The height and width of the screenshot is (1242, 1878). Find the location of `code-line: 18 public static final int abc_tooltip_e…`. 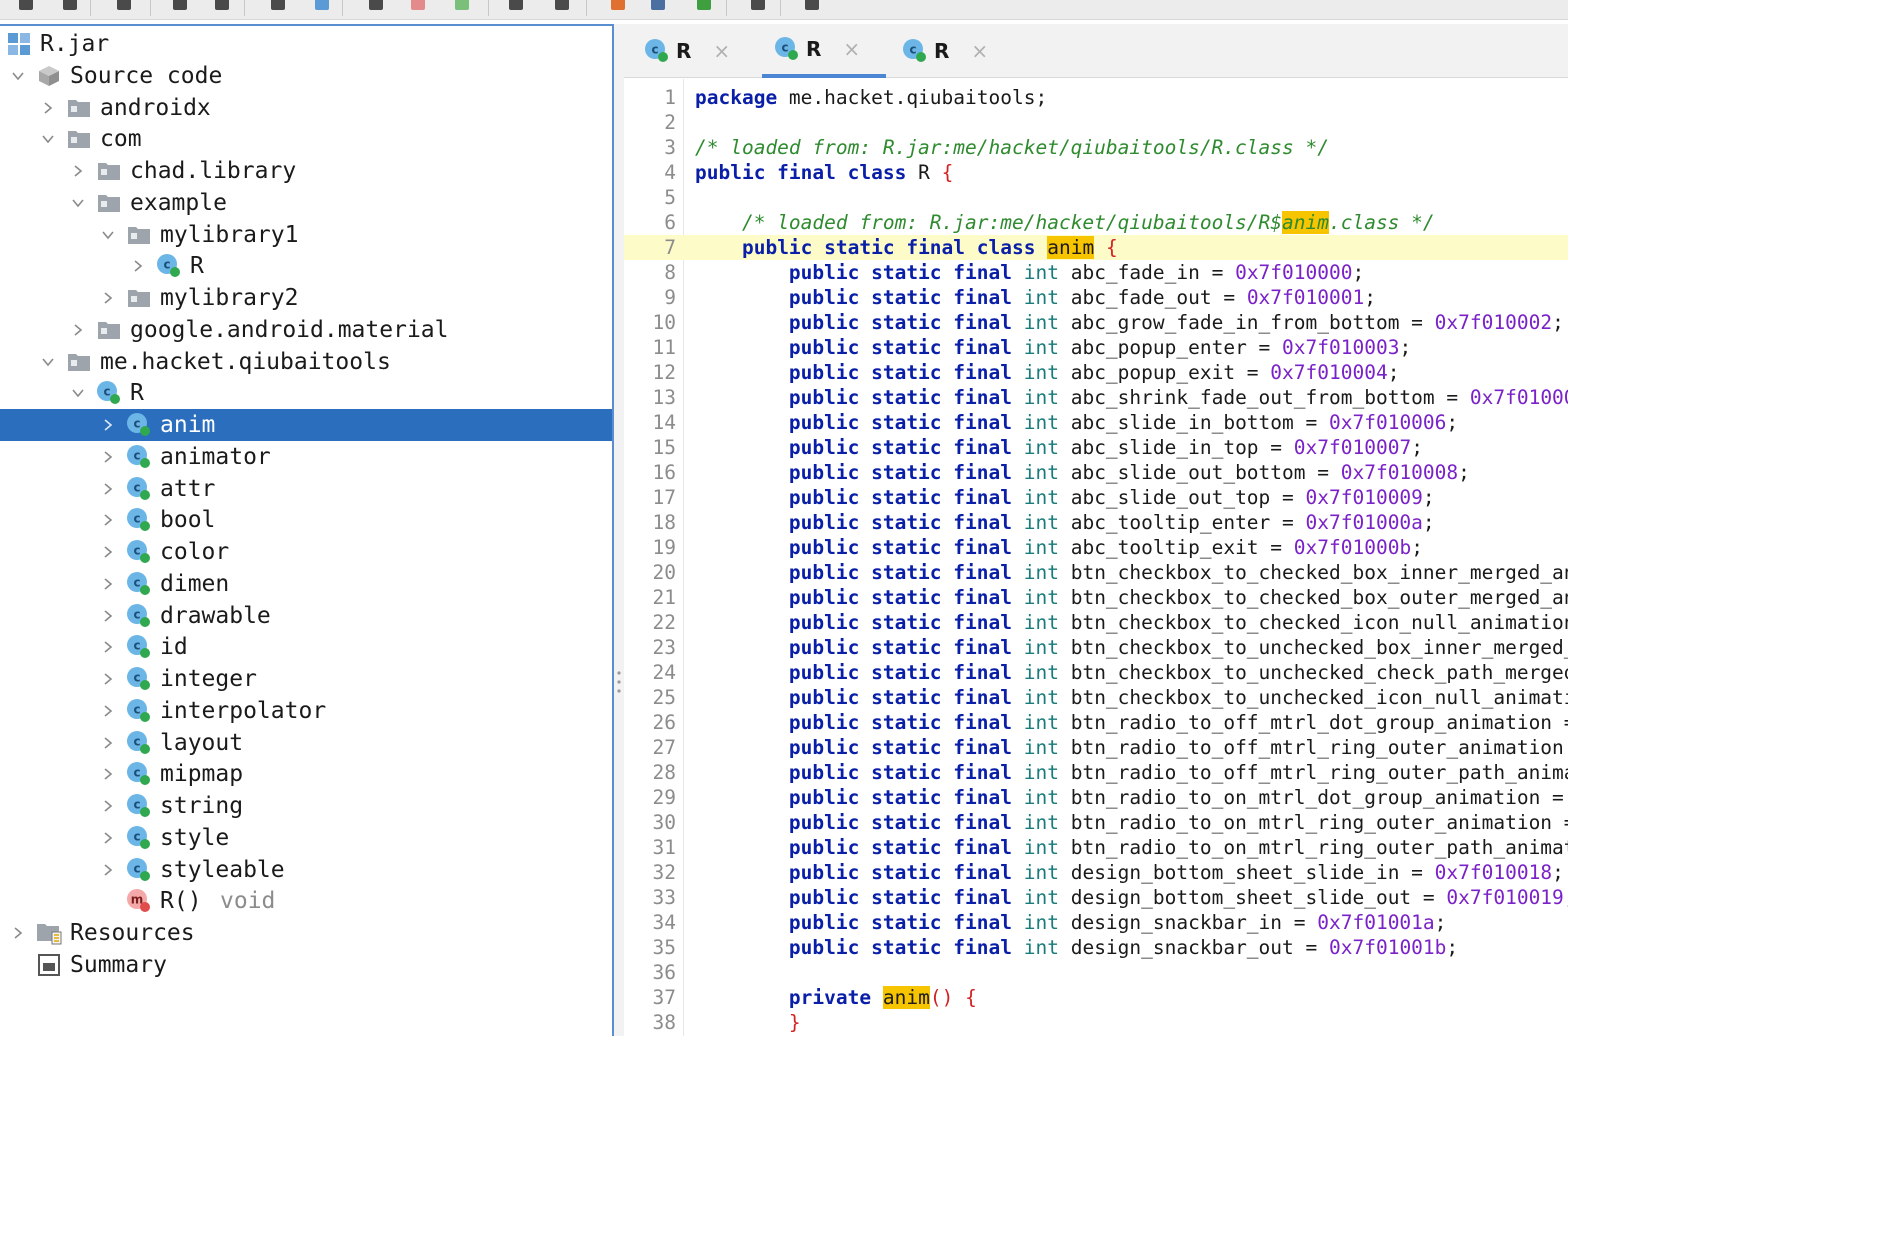

code-line: 18 public static final int abc_tooltip_e… is located at coordinates (1096, 522).